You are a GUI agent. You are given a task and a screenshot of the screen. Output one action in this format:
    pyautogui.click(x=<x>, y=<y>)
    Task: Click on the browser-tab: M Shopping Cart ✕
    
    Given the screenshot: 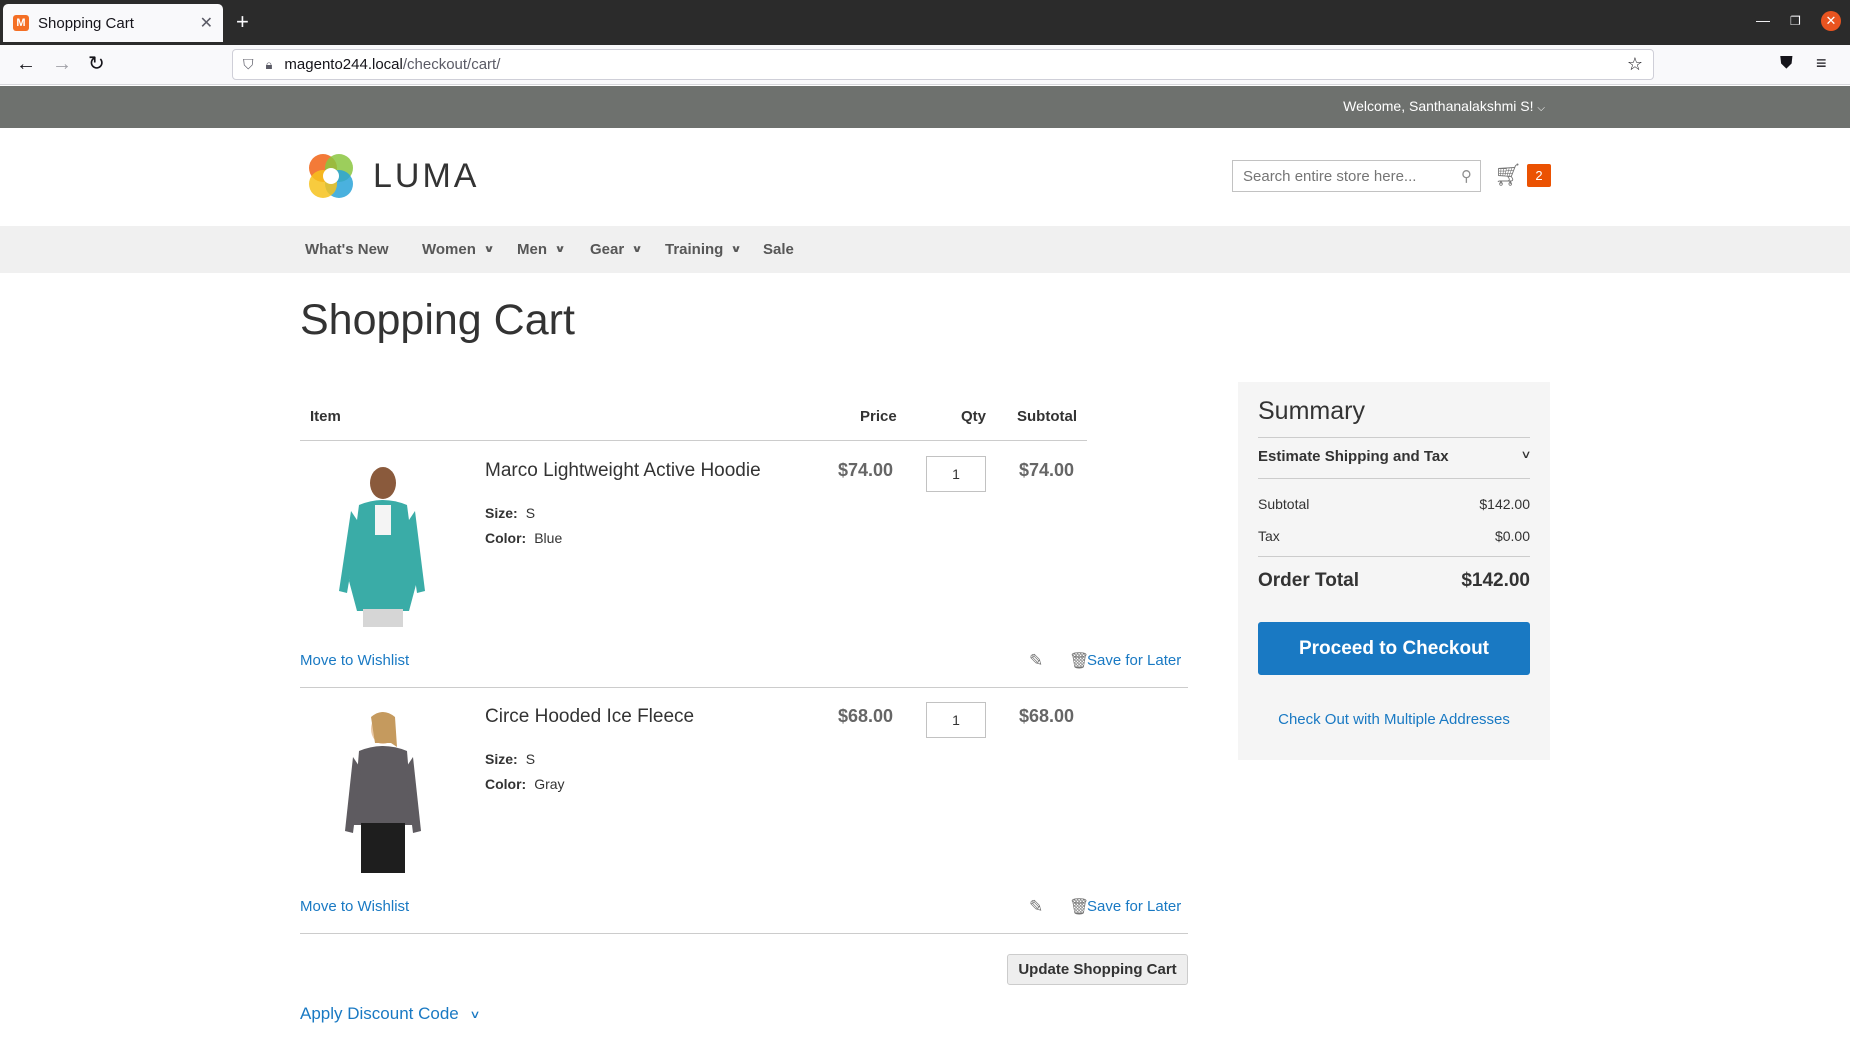 What is the action you would take?
    pyautogui.click(x=113, y=23)
    